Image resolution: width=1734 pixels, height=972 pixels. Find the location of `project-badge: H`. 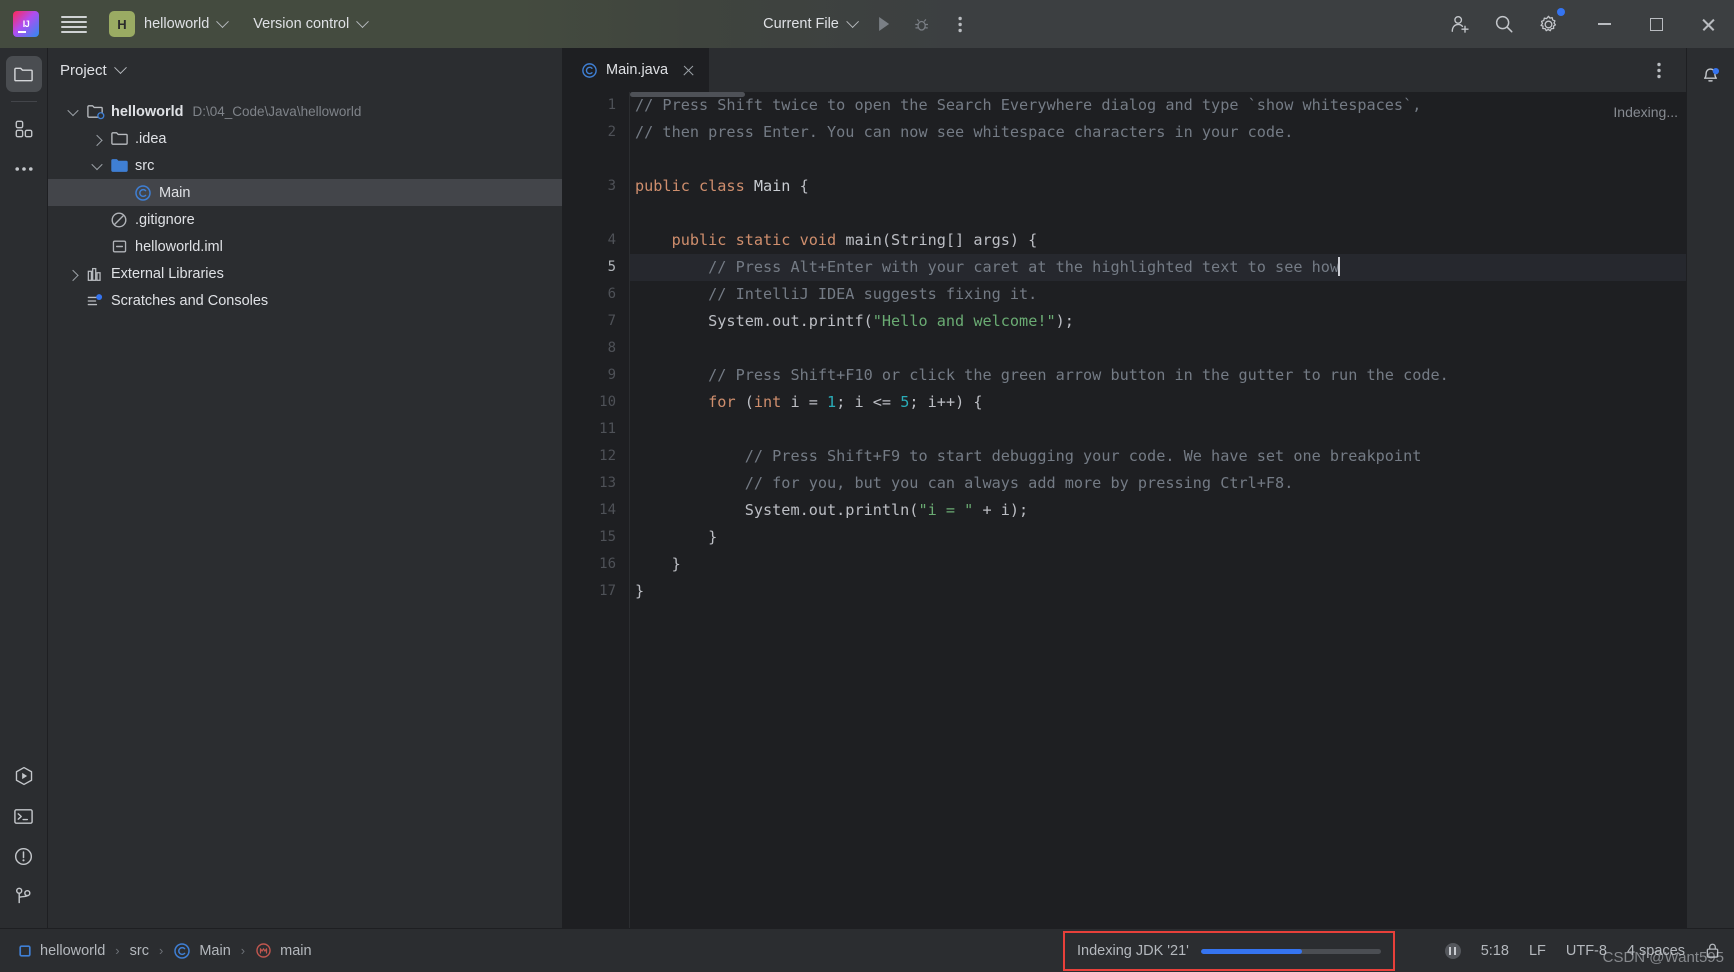

project-badge: H is located at coordinates (122, 24).